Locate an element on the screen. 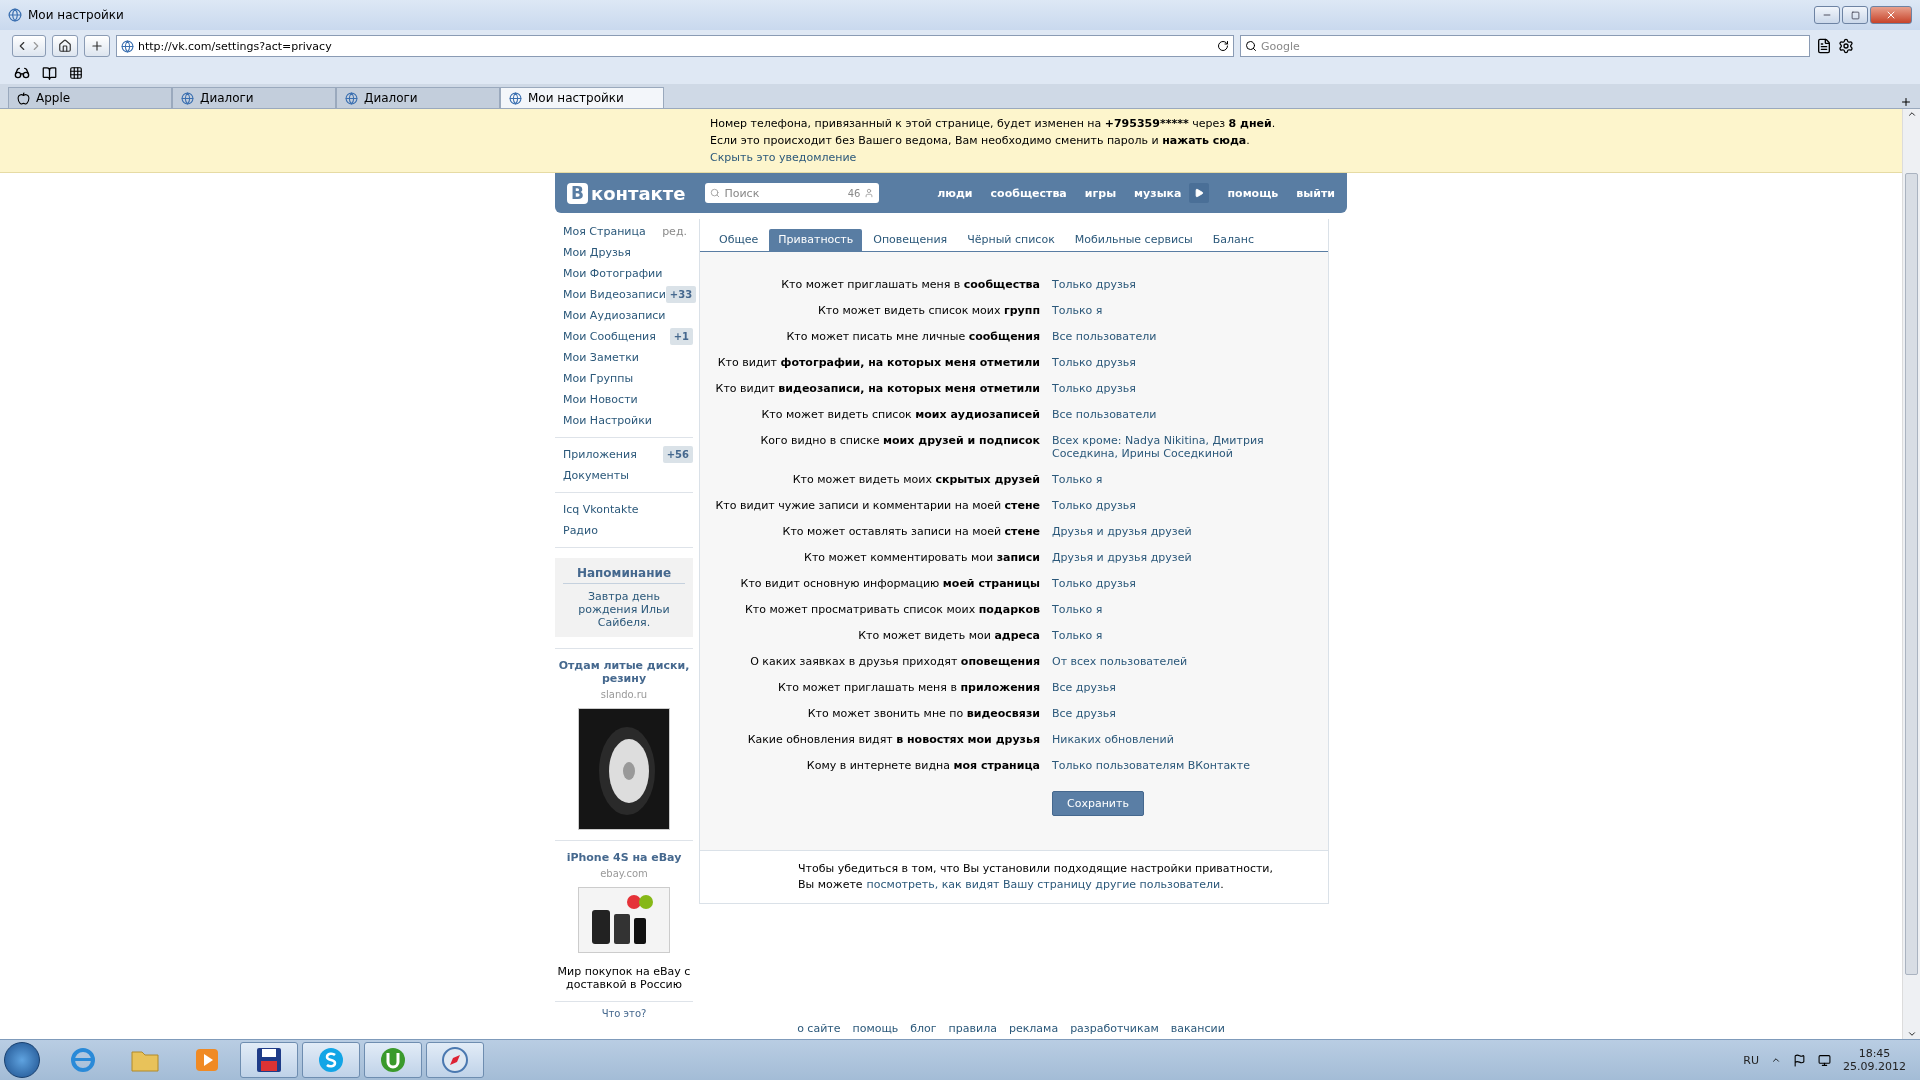 The width and height of the screenshot is (1920, 1080). edit-link: ред. is located at coordinates (674, 231).